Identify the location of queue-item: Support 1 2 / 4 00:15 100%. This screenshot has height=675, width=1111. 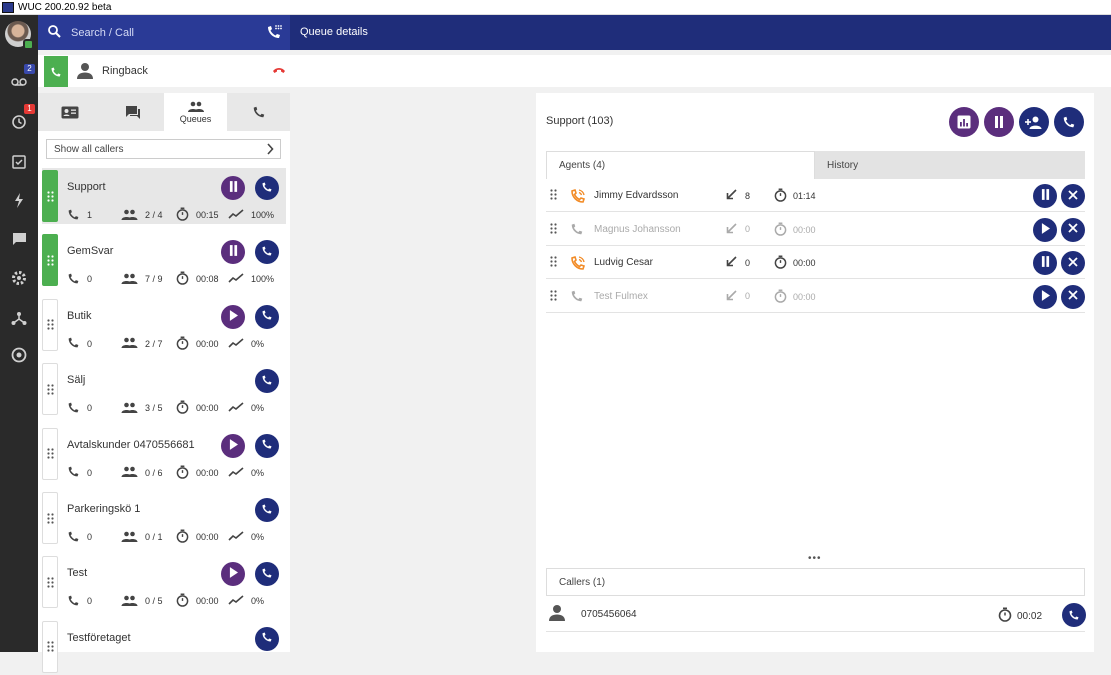
(164, 196).